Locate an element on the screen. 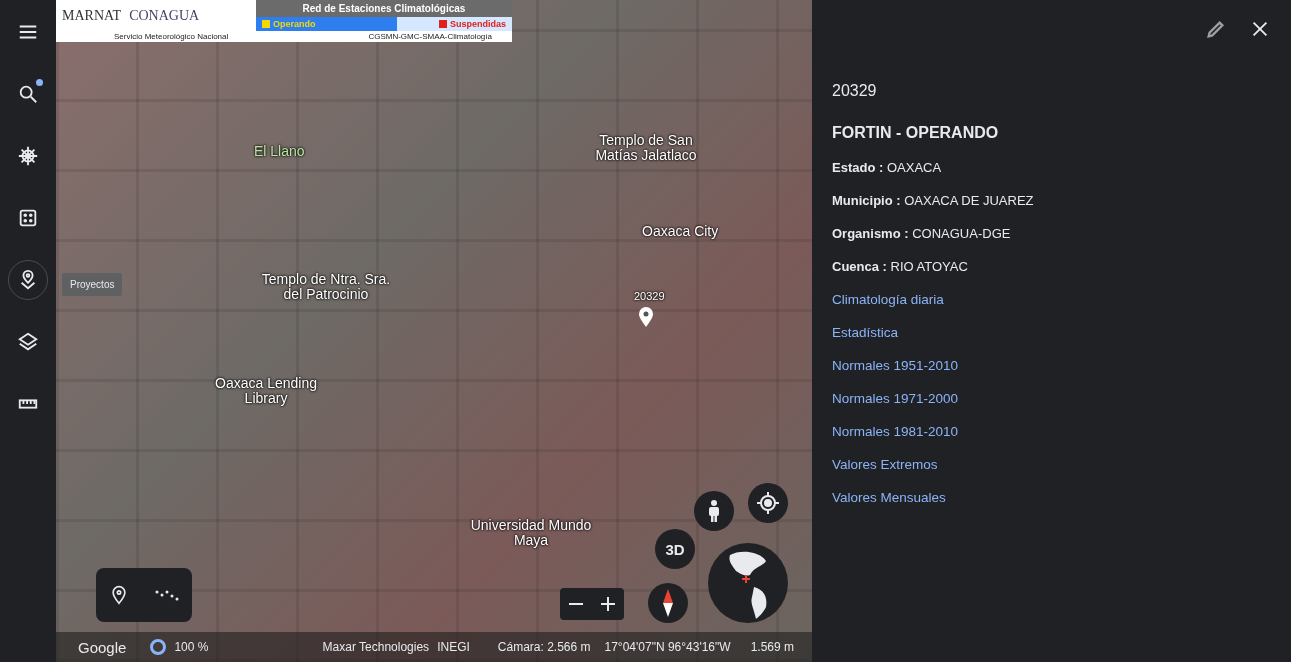 The image size is (1291, 662). minus-icon is located at coordinates (576, 604).